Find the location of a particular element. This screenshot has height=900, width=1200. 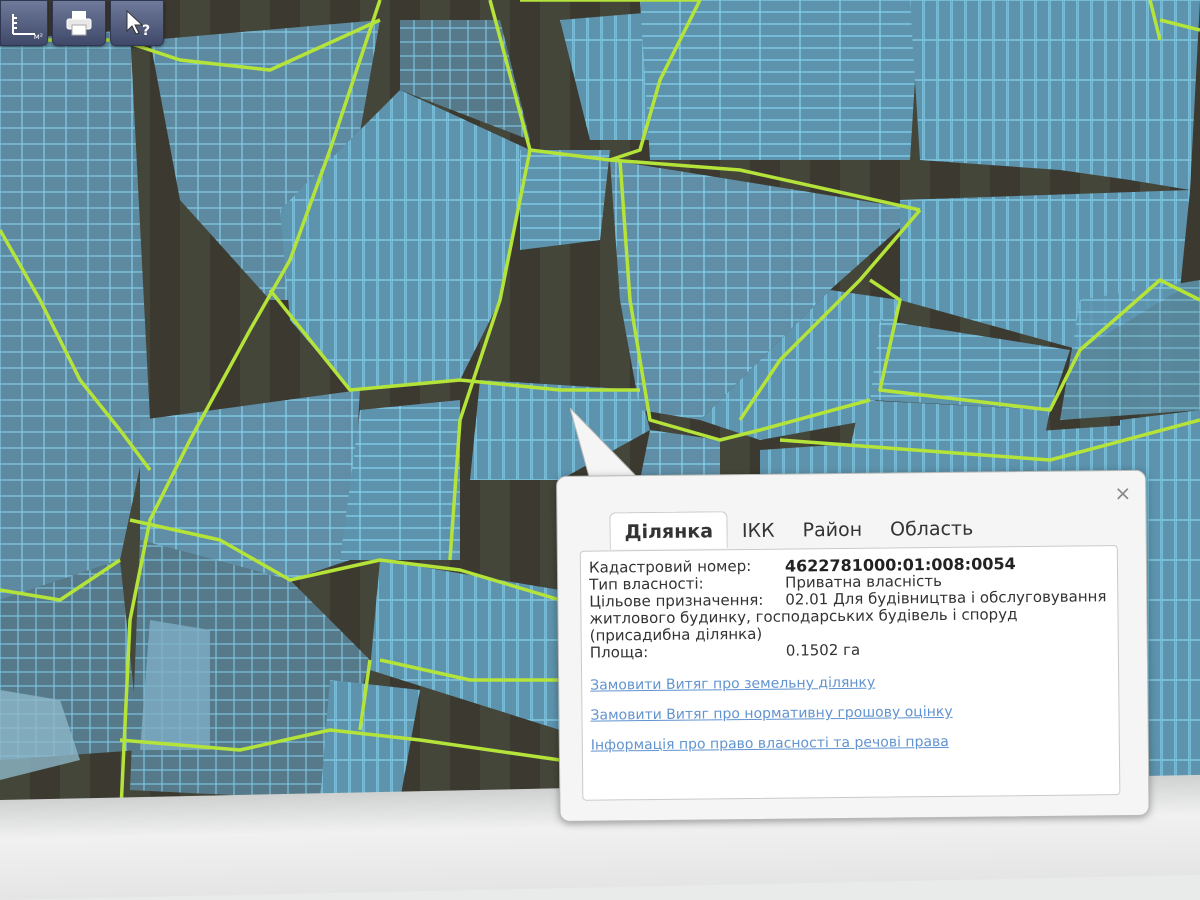

measure-unit-label: м² is located at coordinates (38, 36).